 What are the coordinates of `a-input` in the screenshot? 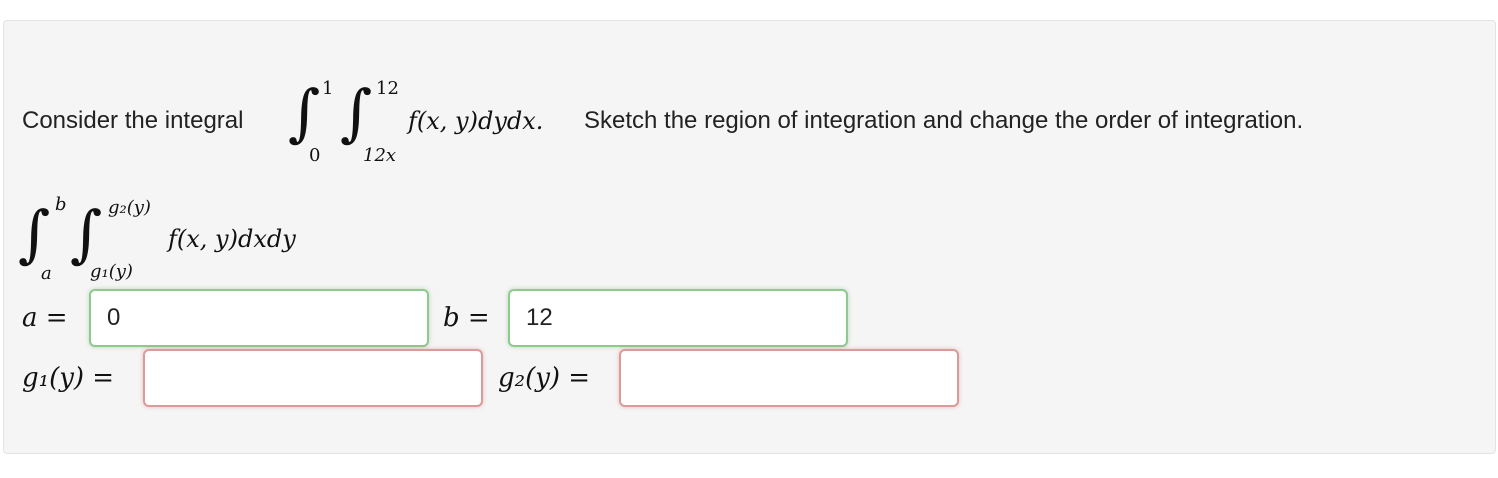 It's located at (259, 318).